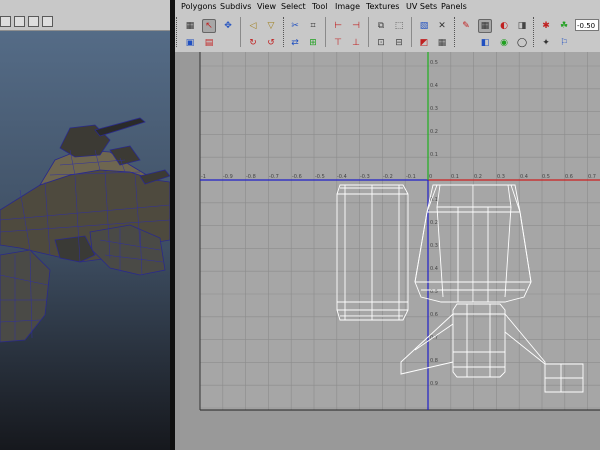  Describe the element at coordinates (522, 26) in the screenshot. I see `color-icon: ◨` at that location.